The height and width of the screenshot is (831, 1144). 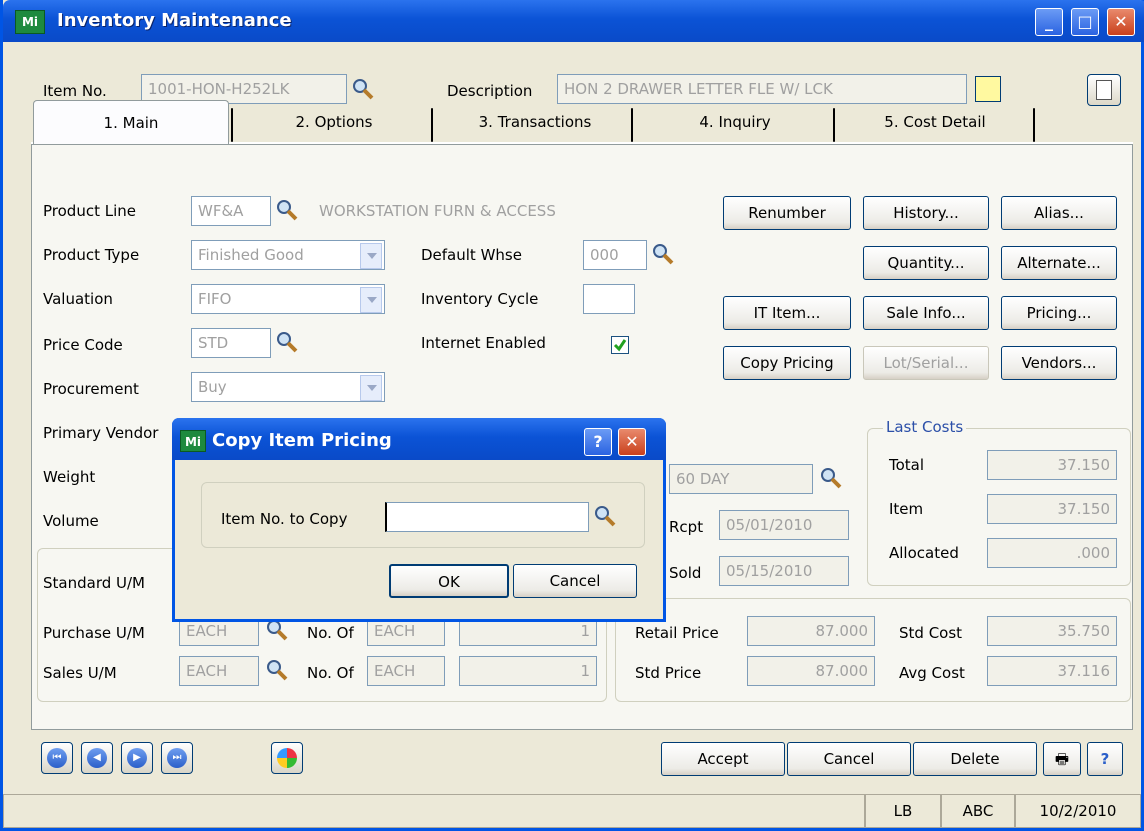 I want to click on cancel-button: Cancel, so click(x=575, y=581).